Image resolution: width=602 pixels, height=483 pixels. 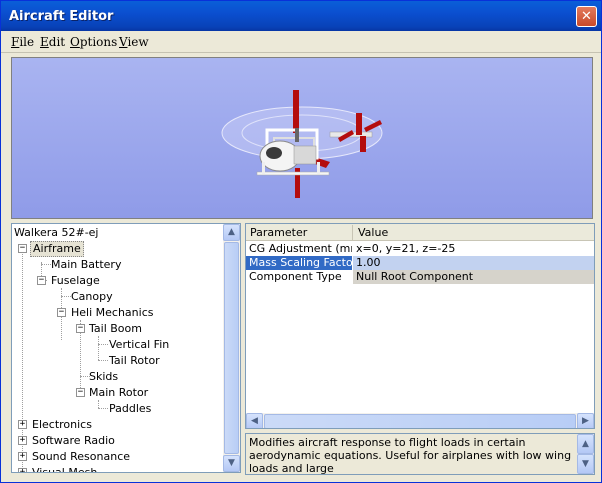 What do you see at coordinates (22, 424) in the screenshot?
I see `expander-electronics: +` at bounding box center [22, 424].